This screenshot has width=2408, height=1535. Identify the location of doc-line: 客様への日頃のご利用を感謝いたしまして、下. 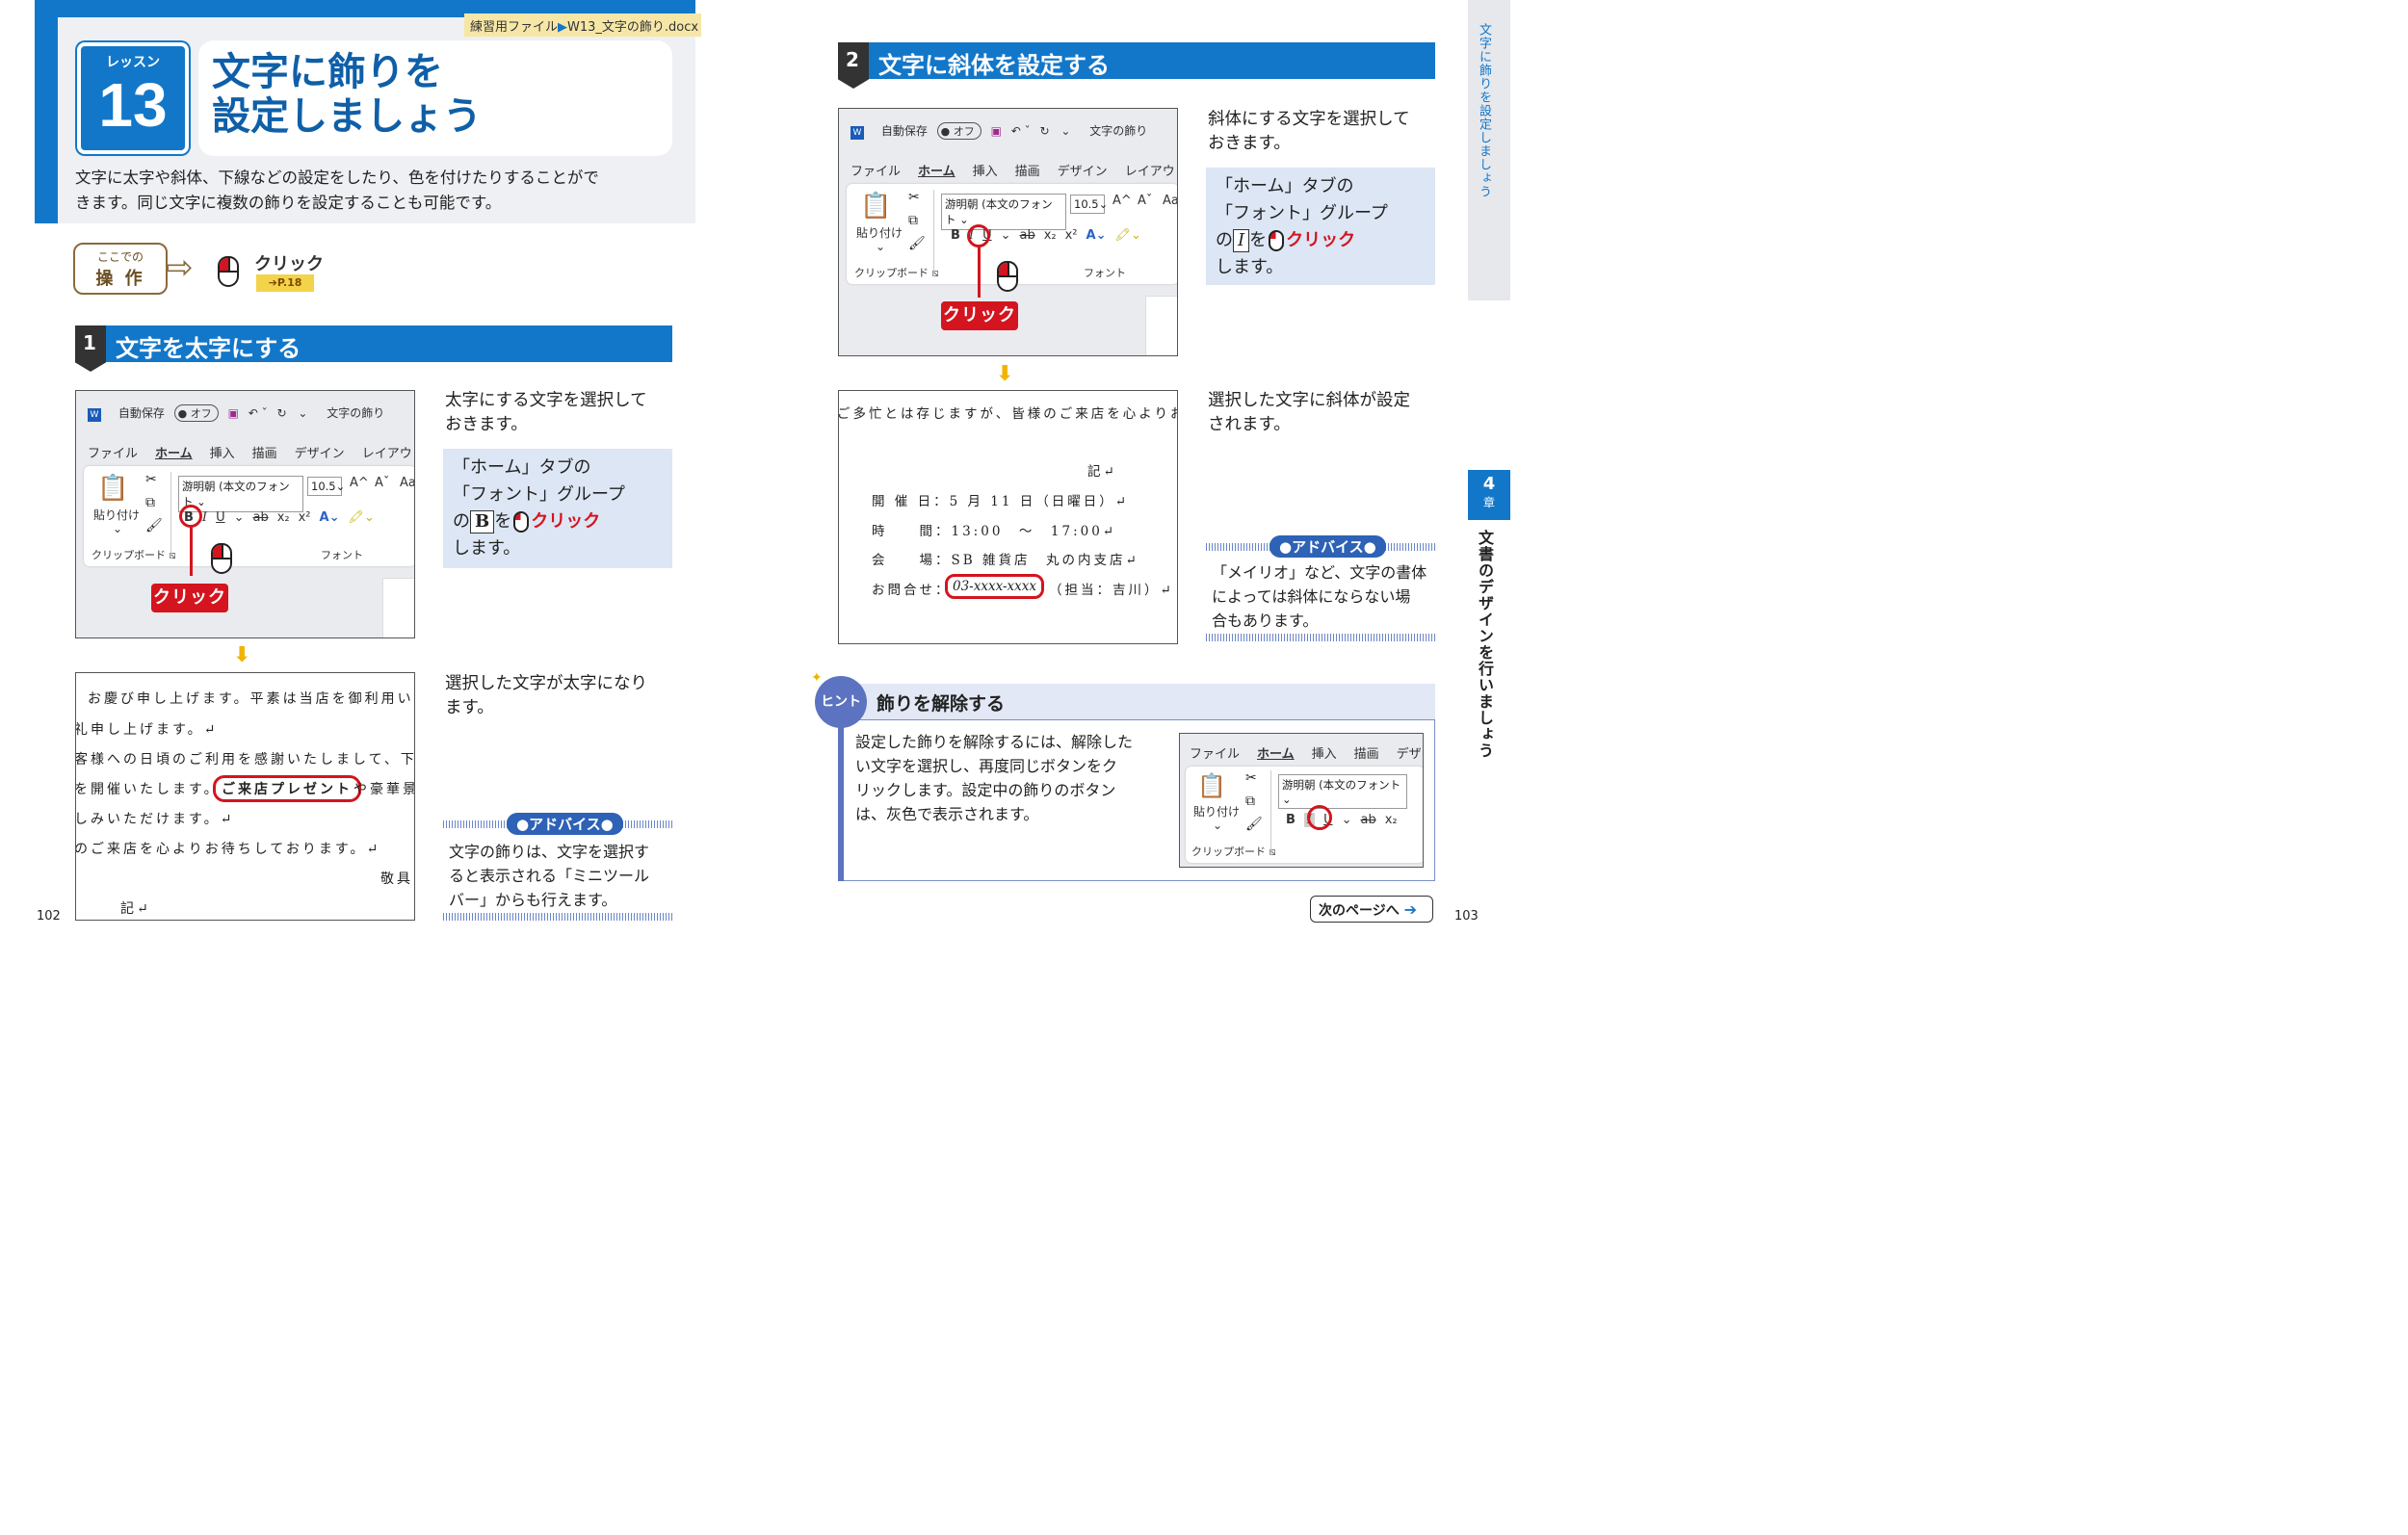
(245, 760).